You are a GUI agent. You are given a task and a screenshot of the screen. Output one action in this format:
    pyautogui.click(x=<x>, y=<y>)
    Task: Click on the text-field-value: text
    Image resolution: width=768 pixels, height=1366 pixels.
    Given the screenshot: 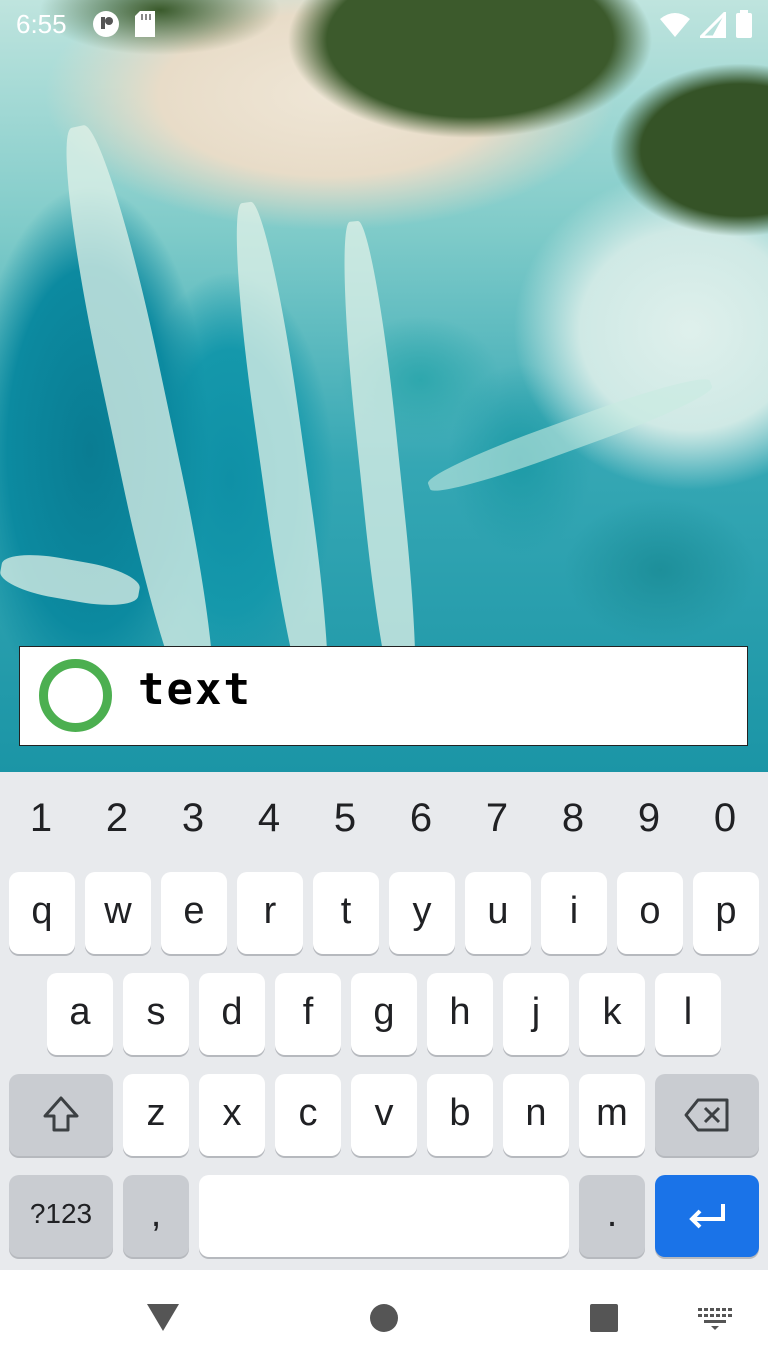 What is the action you would take?
    pyautogui.click(x=195, y=689)
    